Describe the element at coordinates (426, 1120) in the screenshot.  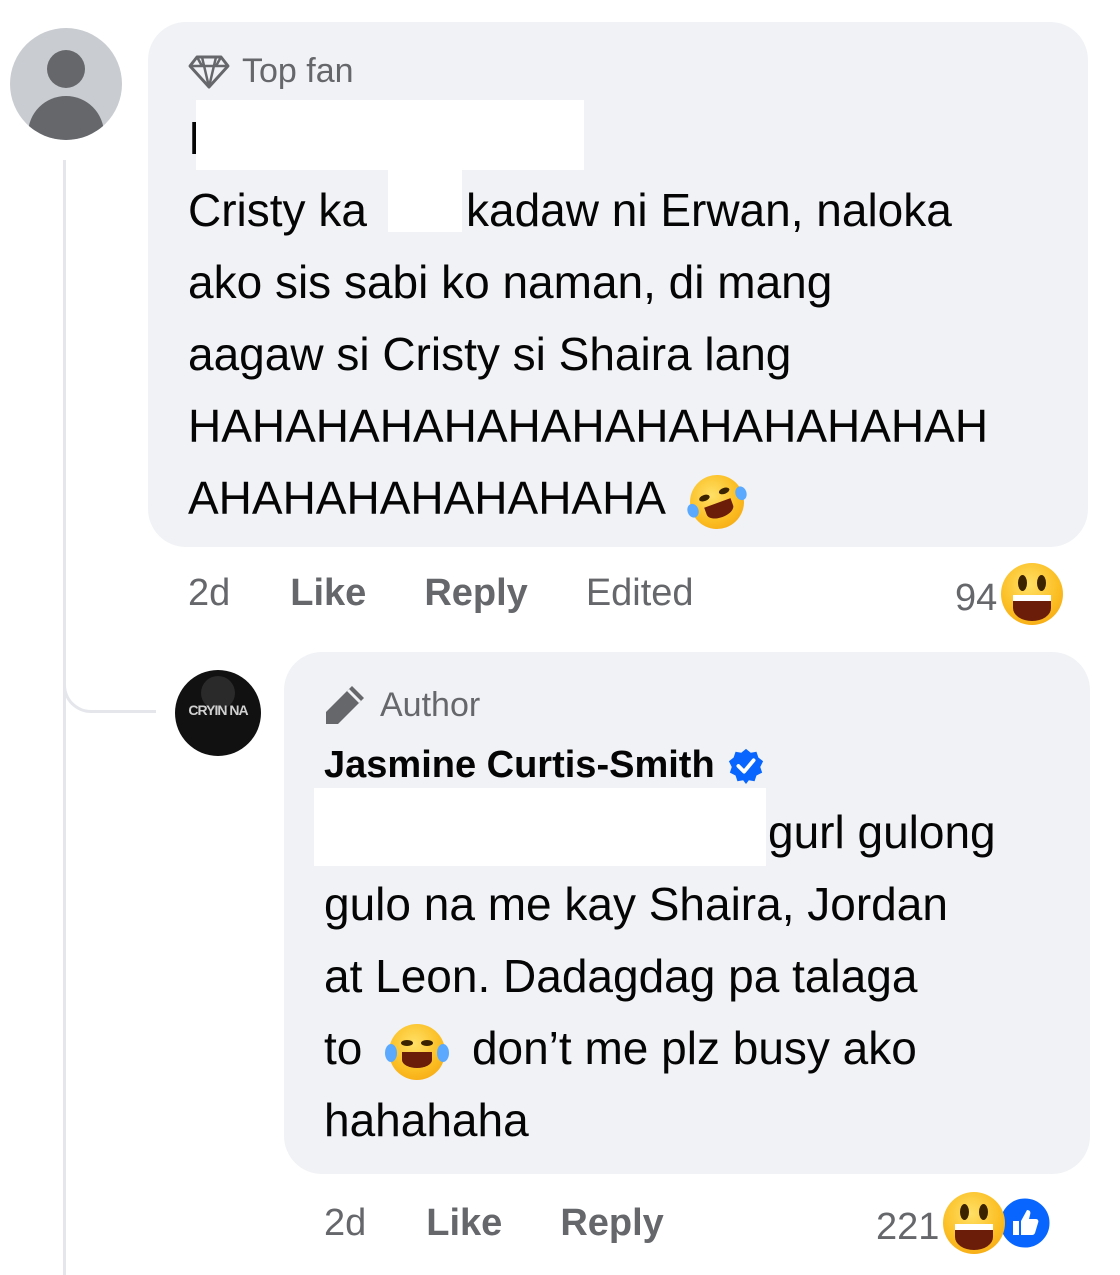
I see `reply-line: hahahaha` at that location.